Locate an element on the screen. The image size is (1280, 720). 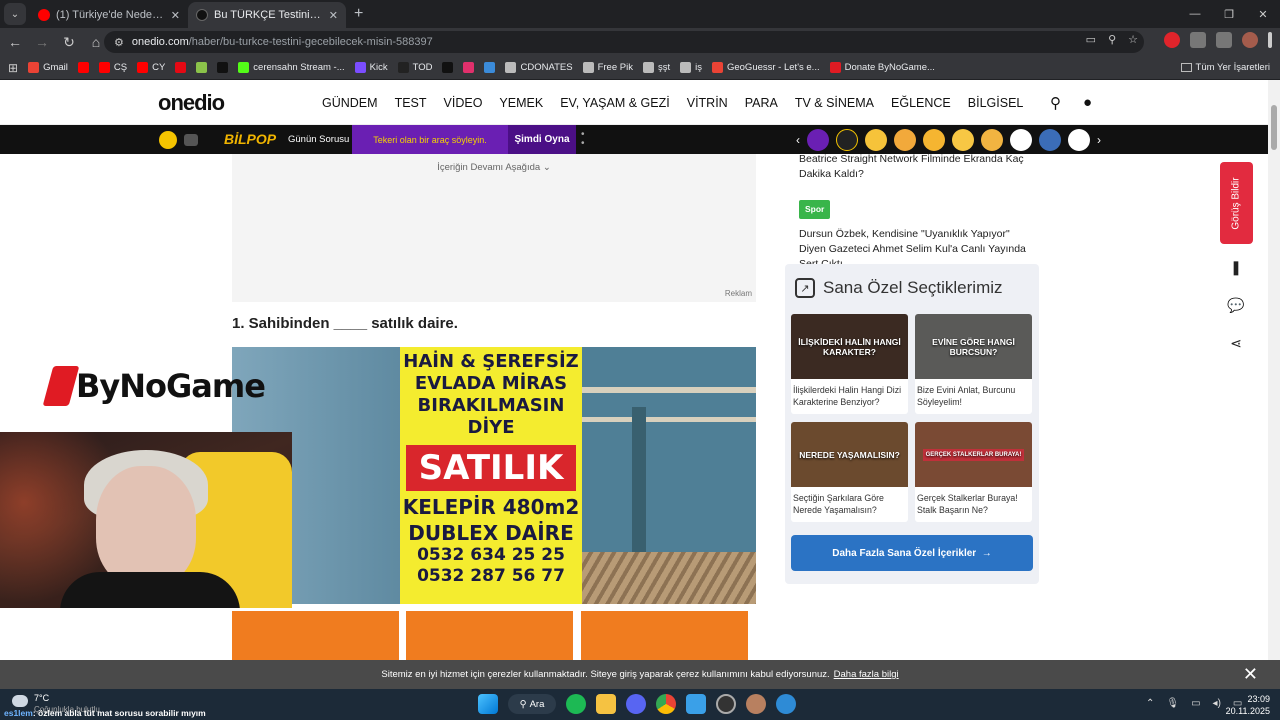
bookmark-item: şşt is located at coordinates (656, 67).